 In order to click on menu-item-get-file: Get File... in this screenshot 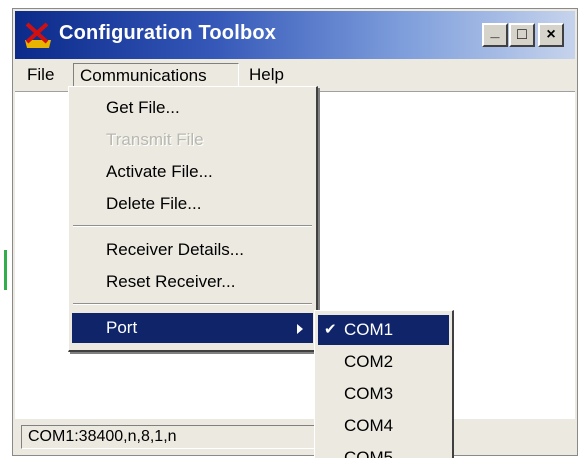, I will do `click(192, 108)`.